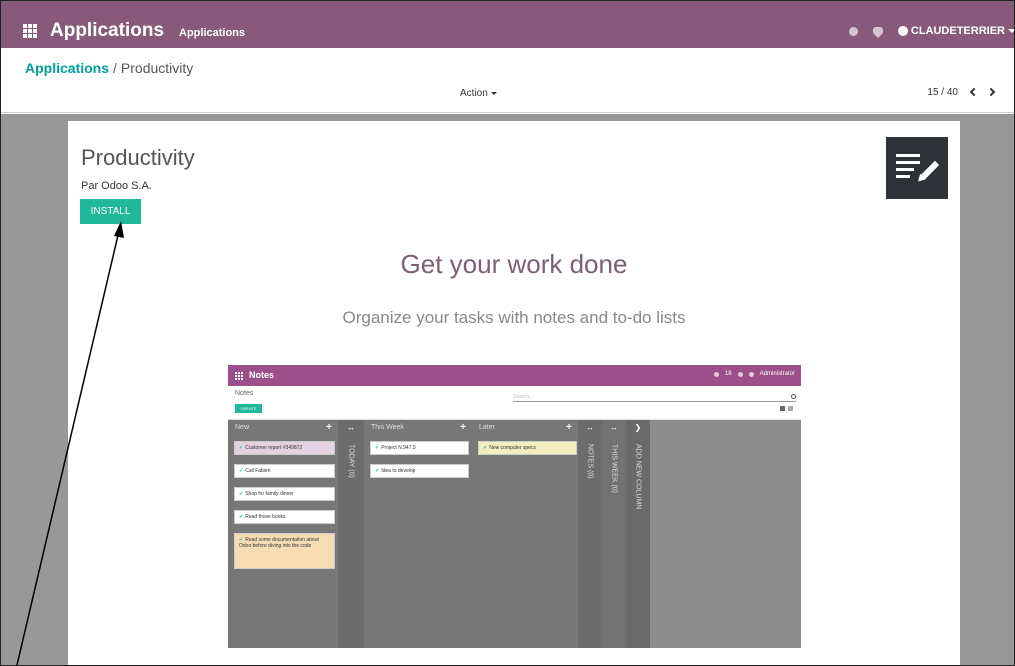 This screenshot has width=1015, height=666. What do you see at coordinates (614, 469) in the screenshot?
I see `column-title: THIS WEEK (0)` at bounding box center [614, 469].